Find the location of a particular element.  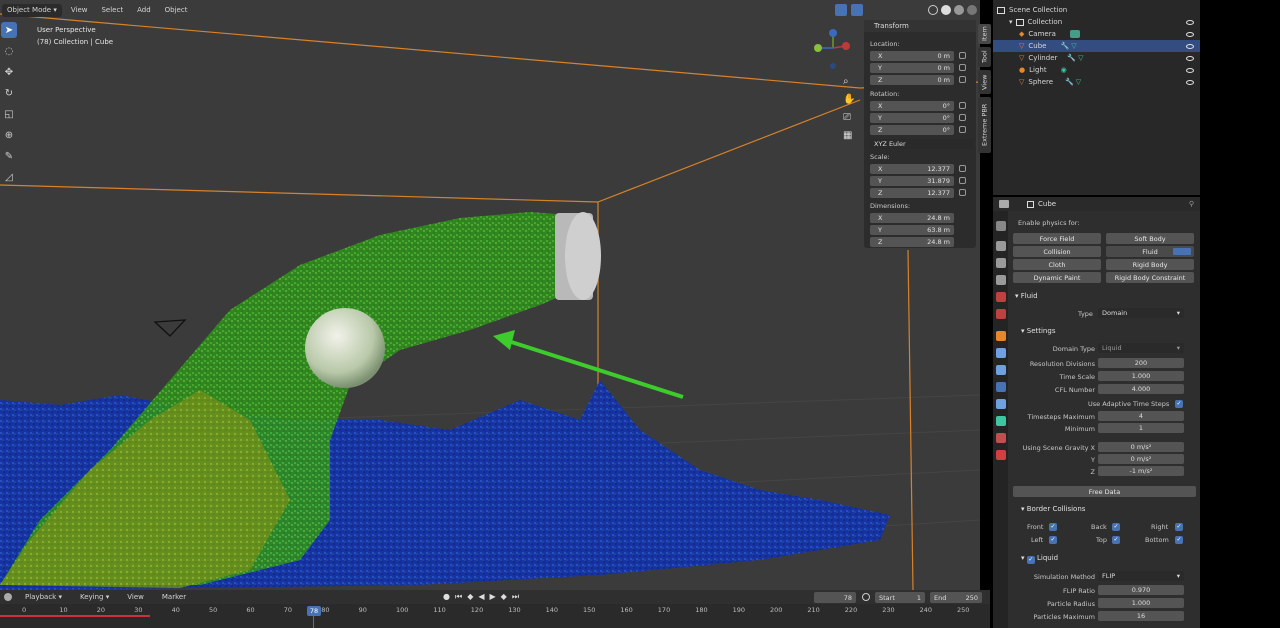

rotation-x-field: X 0° is located at coordinates (912, 106).